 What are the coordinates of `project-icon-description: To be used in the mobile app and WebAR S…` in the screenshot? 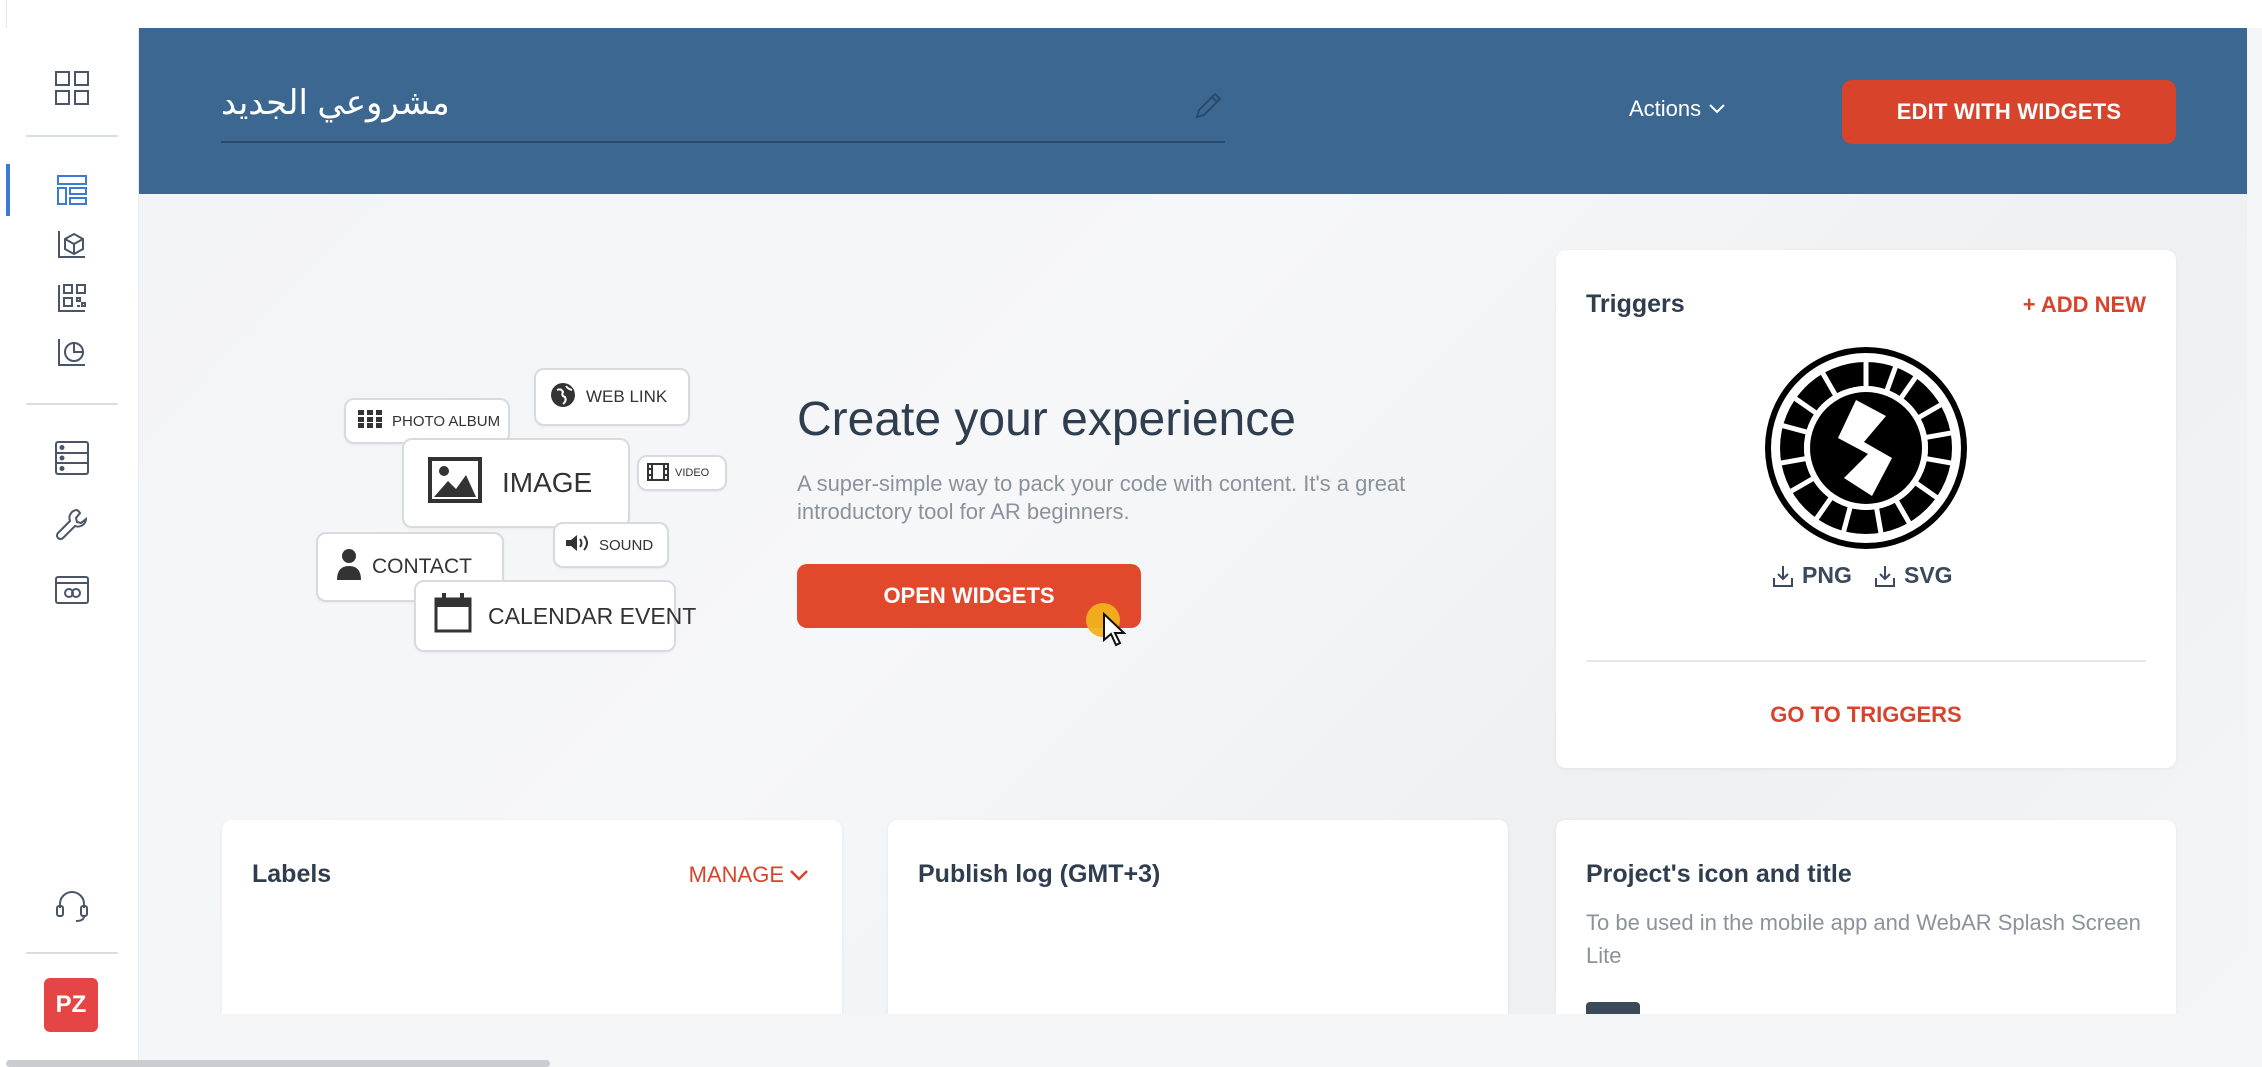 It's located at (1863, 939).